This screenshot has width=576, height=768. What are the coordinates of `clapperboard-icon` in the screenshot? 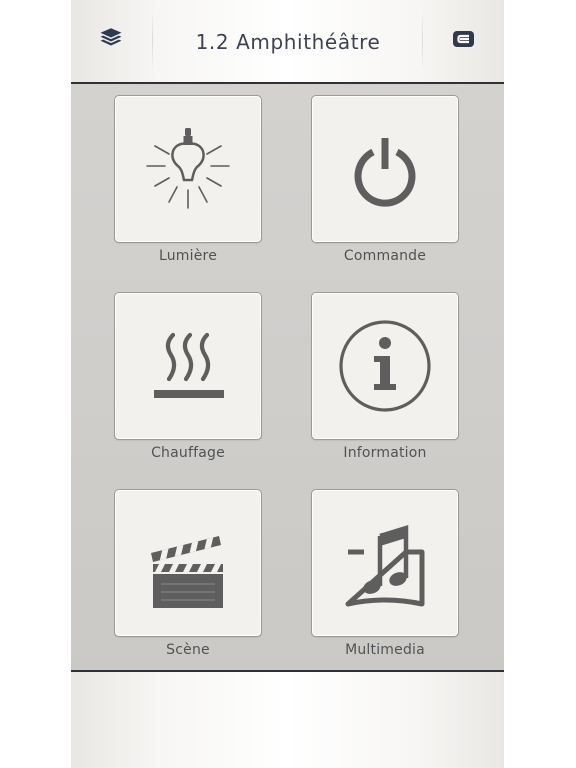 It's located at (188, 563).